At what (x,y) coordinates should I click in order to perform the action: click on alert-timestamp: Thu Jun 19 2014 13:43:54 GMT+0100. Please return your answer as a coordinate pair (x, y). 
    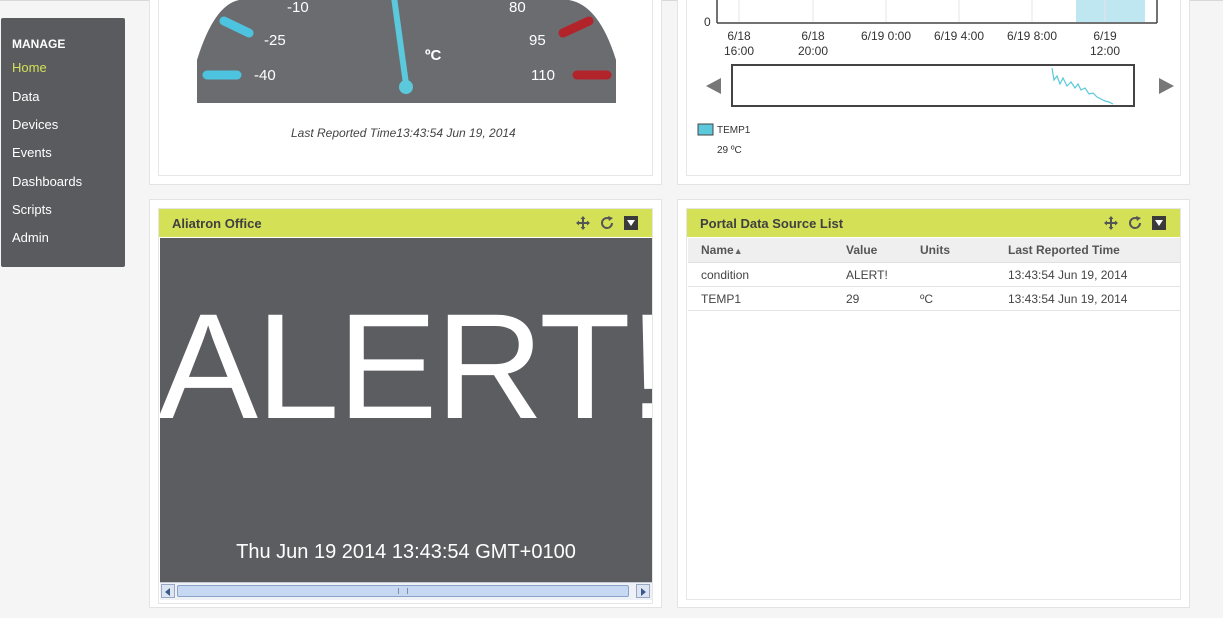
    Looking at the image, I should click on (406, 552).